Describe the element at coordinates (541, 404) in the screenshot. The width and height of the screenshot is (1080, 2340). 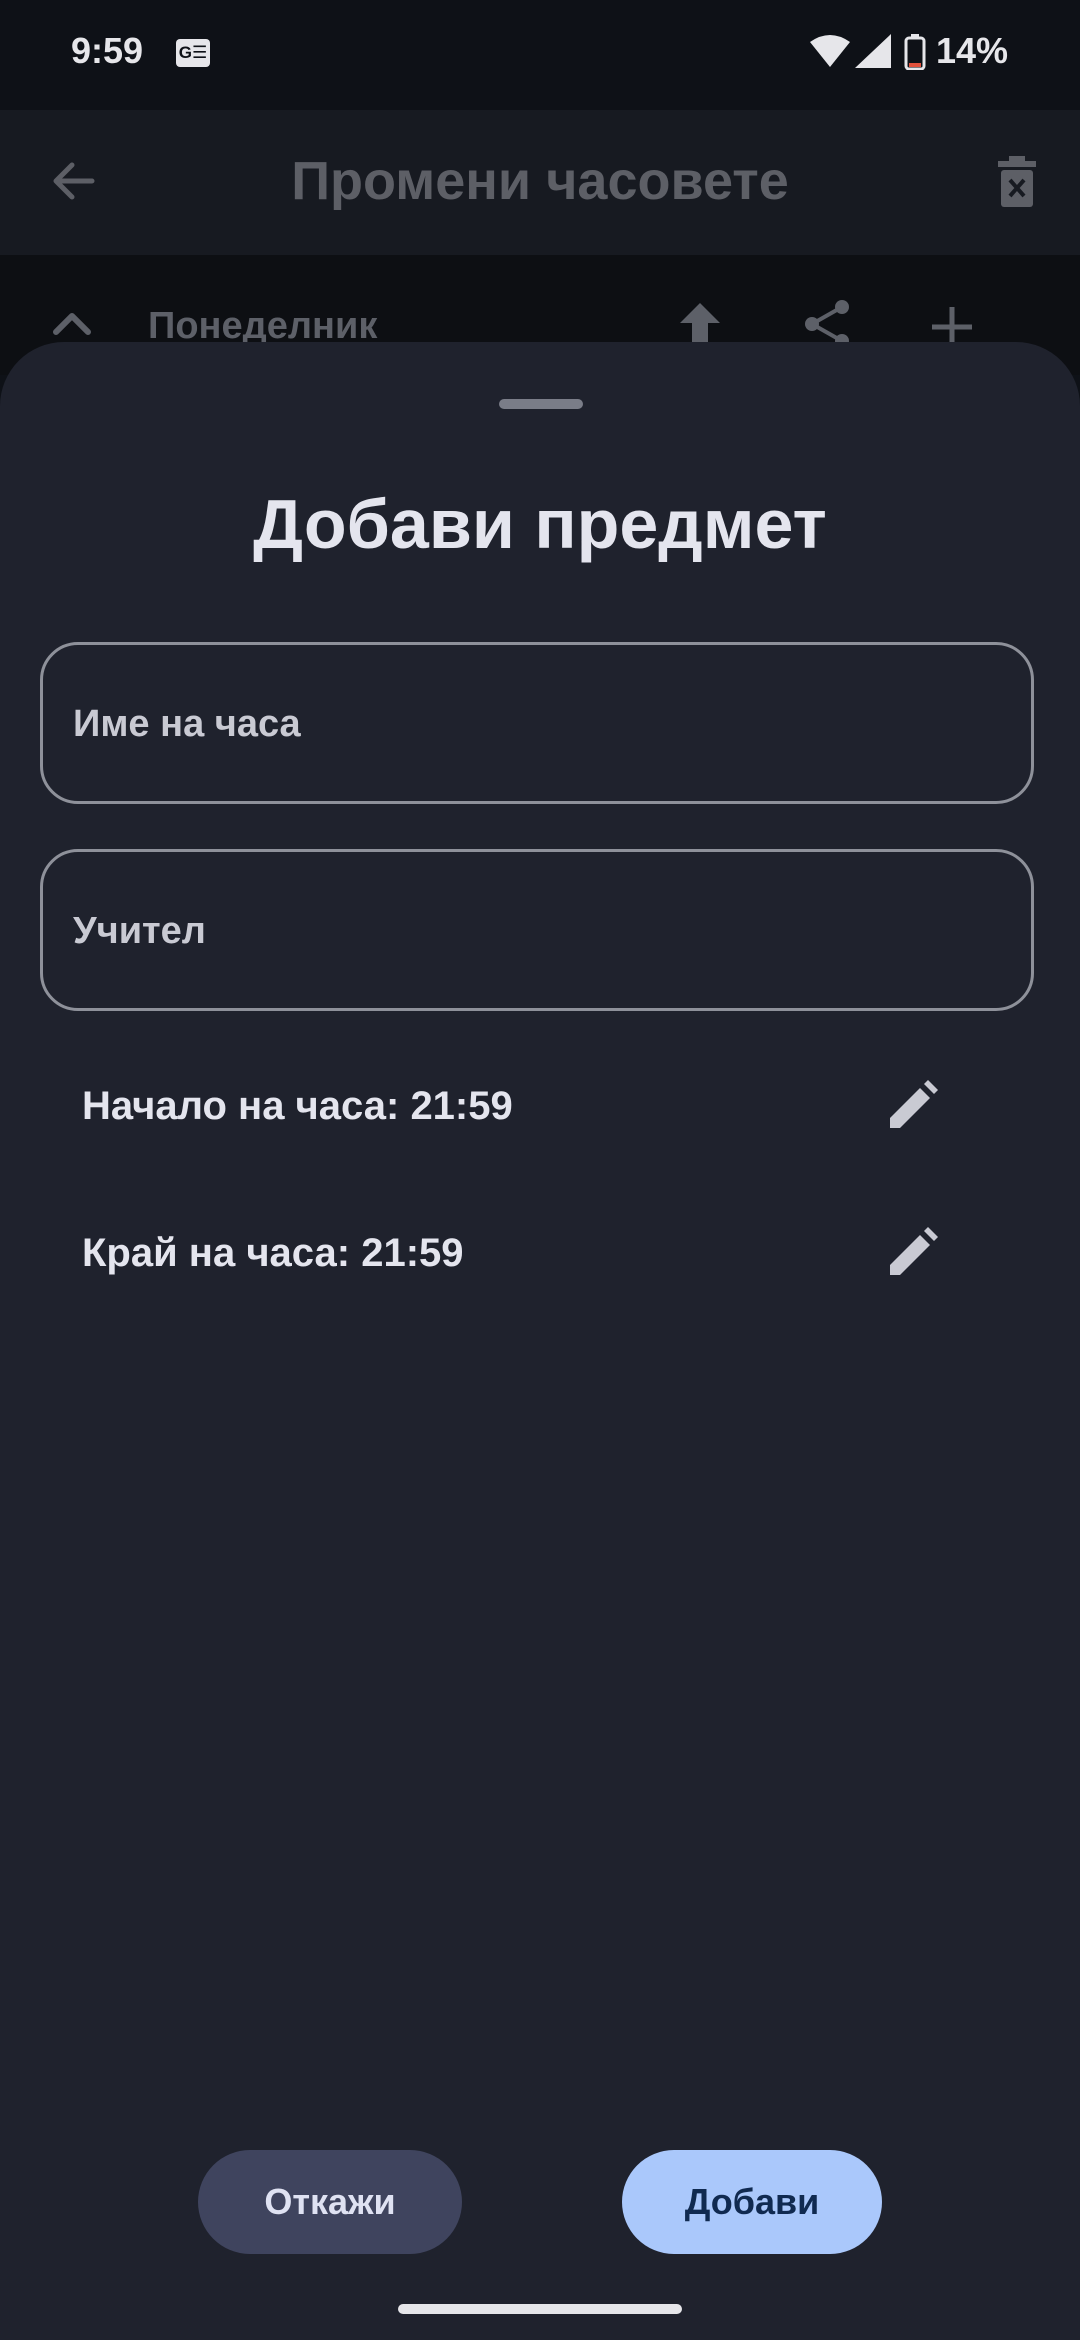
I see `drag-handle` at that location.